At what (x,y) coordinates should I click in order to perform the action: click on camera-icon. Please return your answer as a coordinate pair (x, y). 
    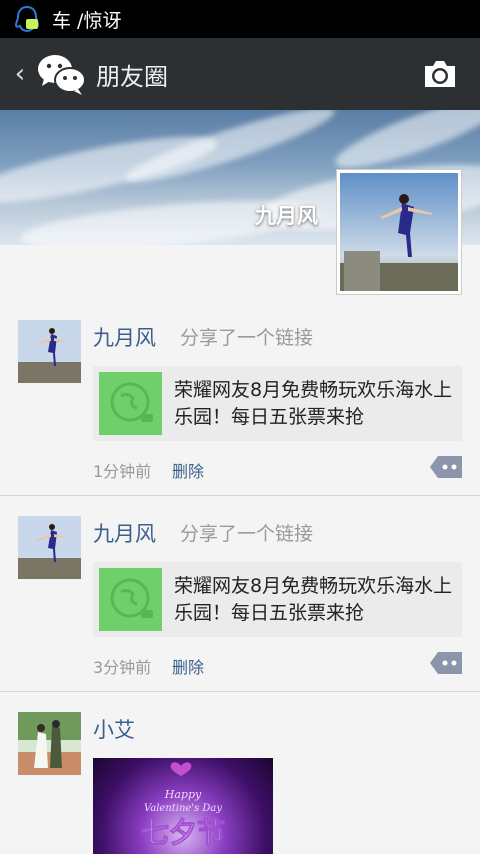
    Looking at the image, I should click on (440, 74).